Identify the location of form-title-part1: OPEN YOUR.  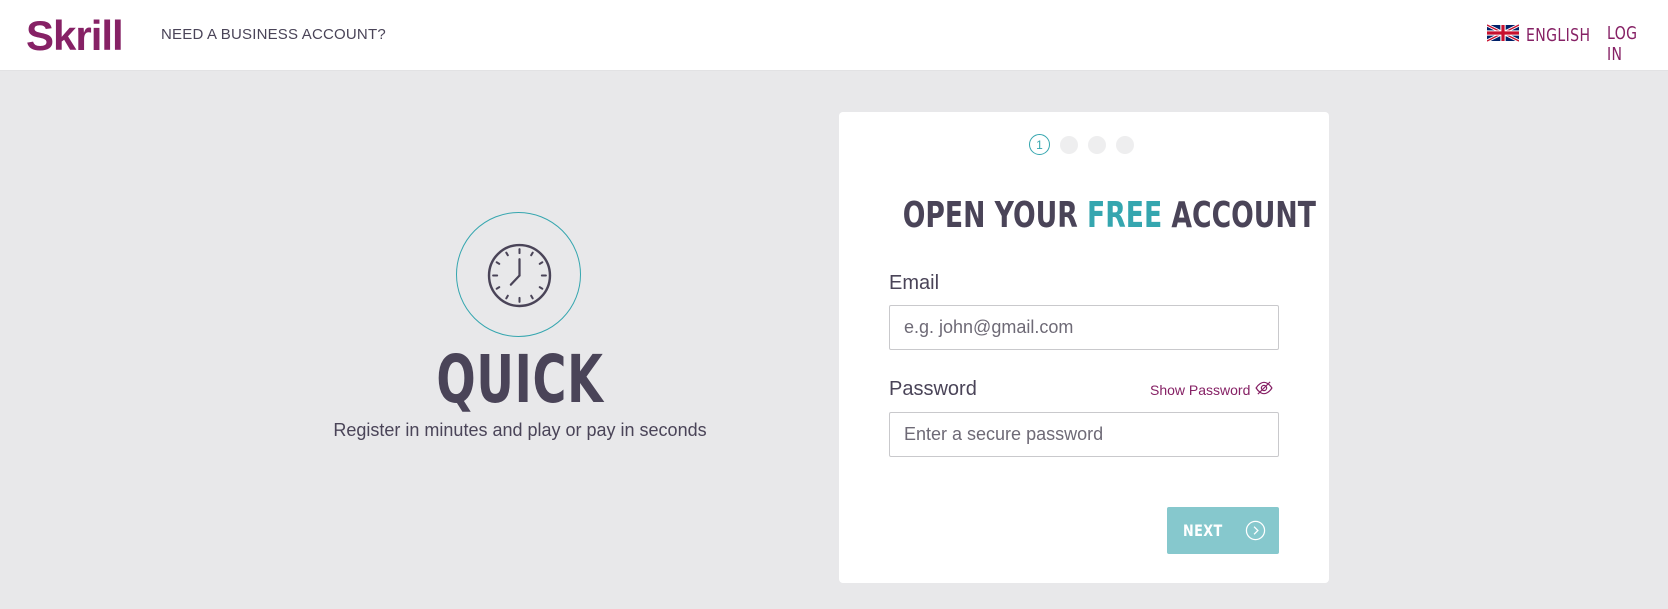
(995, 215).